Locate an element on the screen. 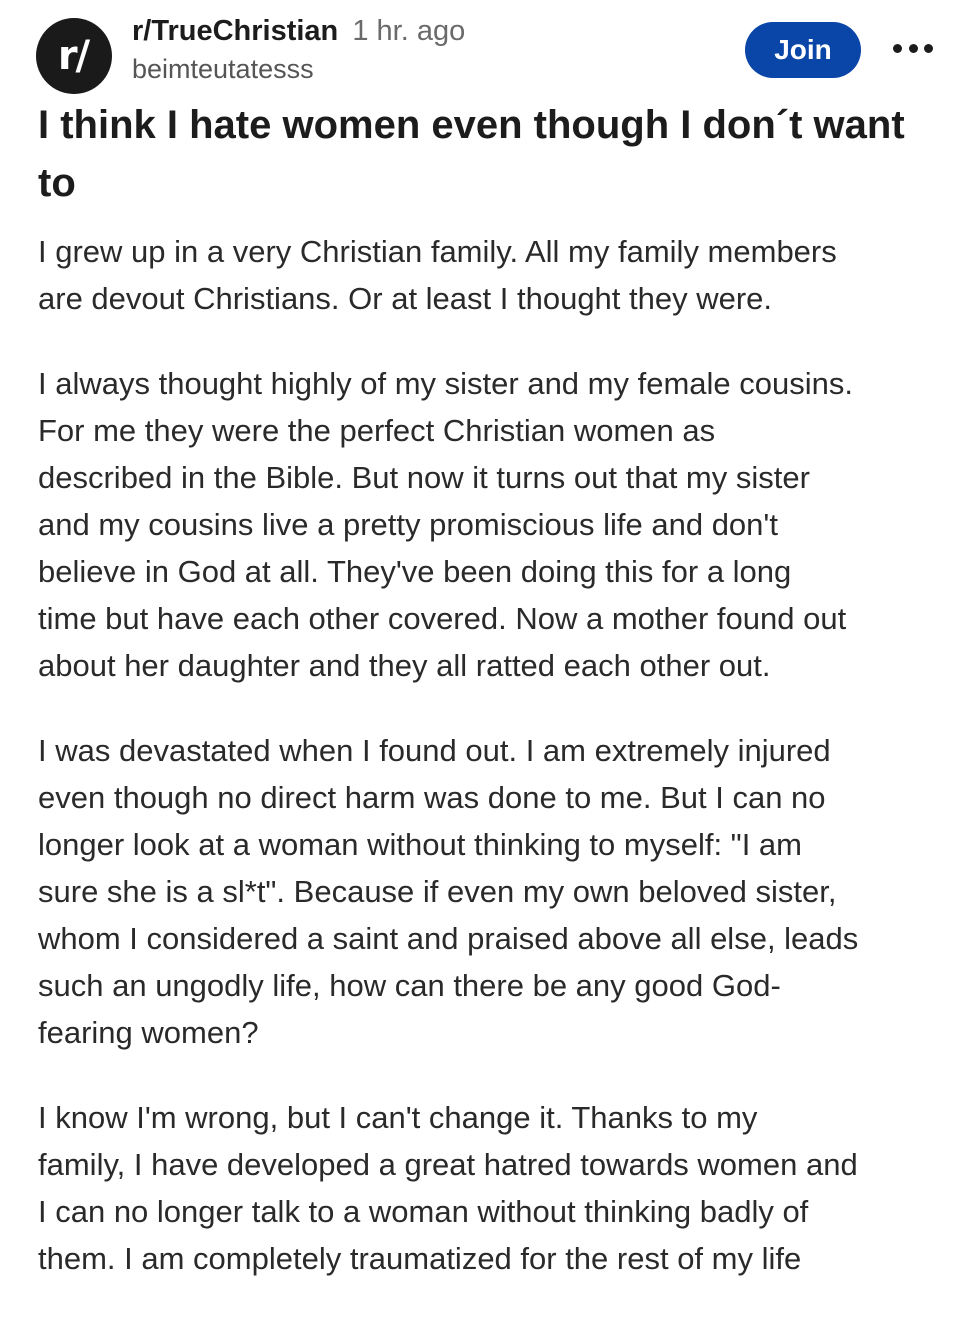  post-meta-line: r/TrueChristian 1 hr. ago is located at coordinates (298, 31).